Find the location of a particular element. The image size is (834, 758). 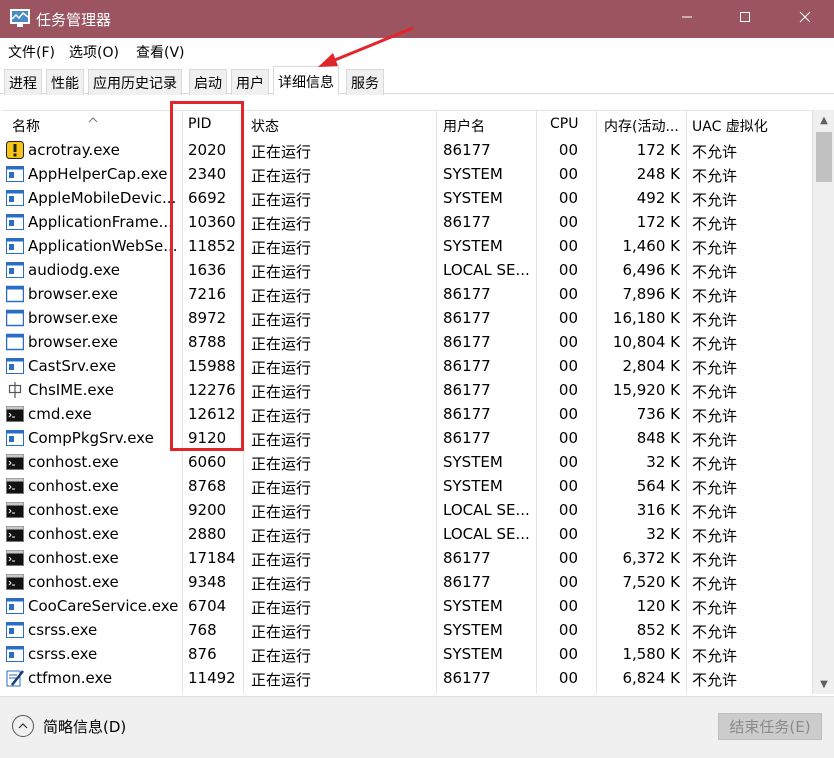

table-row: conhost.exe 6060 正在运行 SYSTEM 00 32 K 不允许 is located at coordinates (407, 462).